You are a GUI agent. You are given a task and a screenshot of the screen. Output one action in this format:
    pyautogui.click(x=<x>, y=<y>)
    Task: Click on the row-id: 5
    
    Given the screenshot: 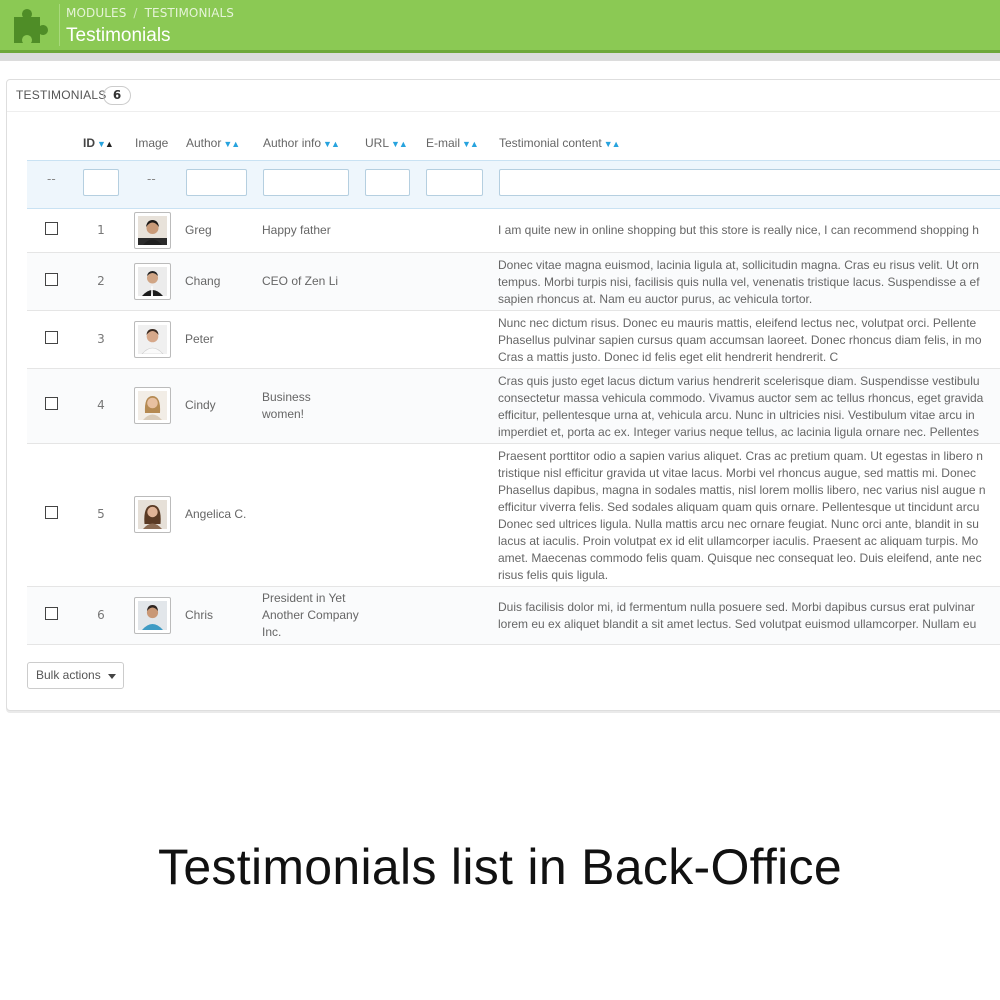 What is the action you would take?
    pyautogui.click(x=101, y=514)
    